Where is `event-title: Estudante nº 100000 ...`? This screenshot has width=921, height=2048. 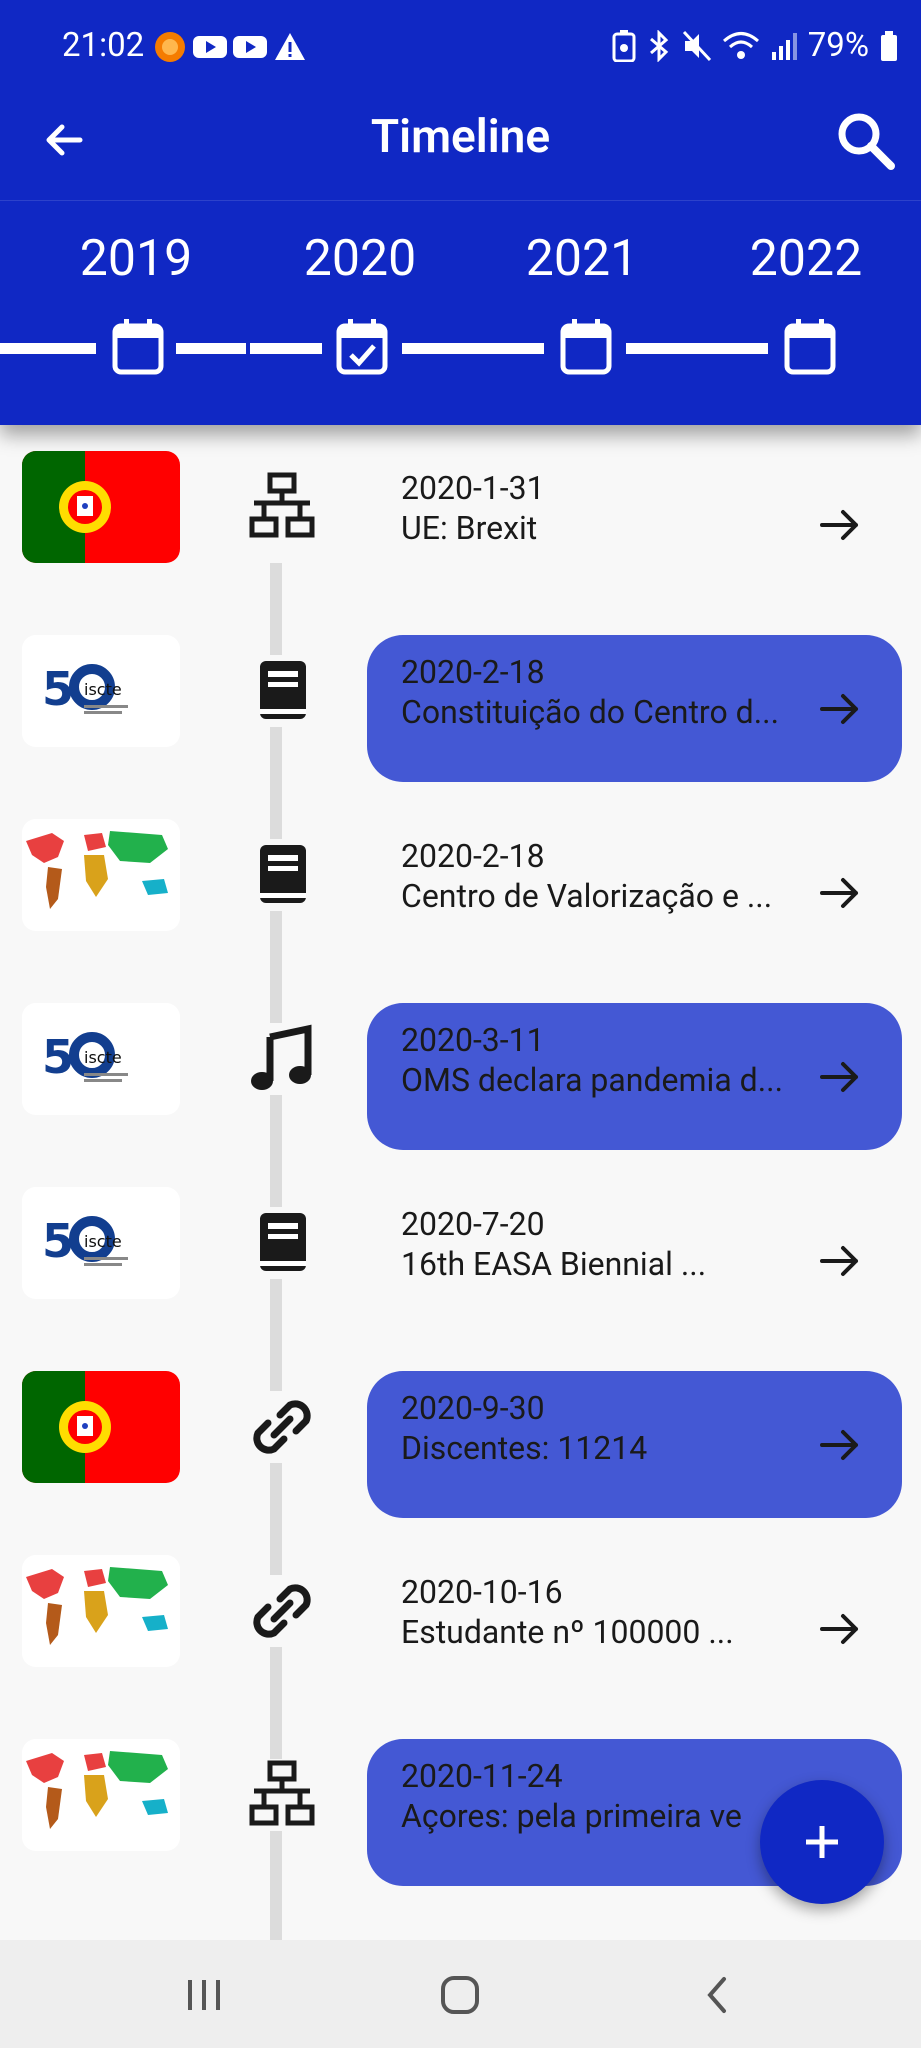
event-title: Estudante nº 100000 ... is located at coordinates (567, 1632).